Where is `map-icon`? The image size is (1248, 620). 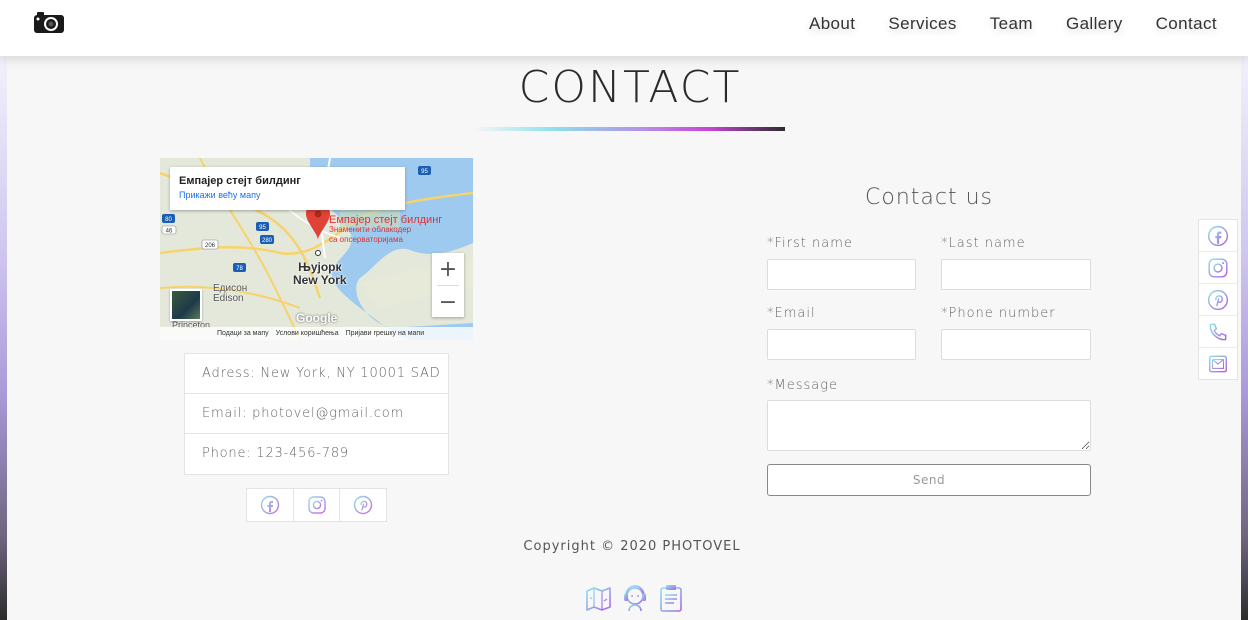 map-icon is located at coordinates (600, 598).